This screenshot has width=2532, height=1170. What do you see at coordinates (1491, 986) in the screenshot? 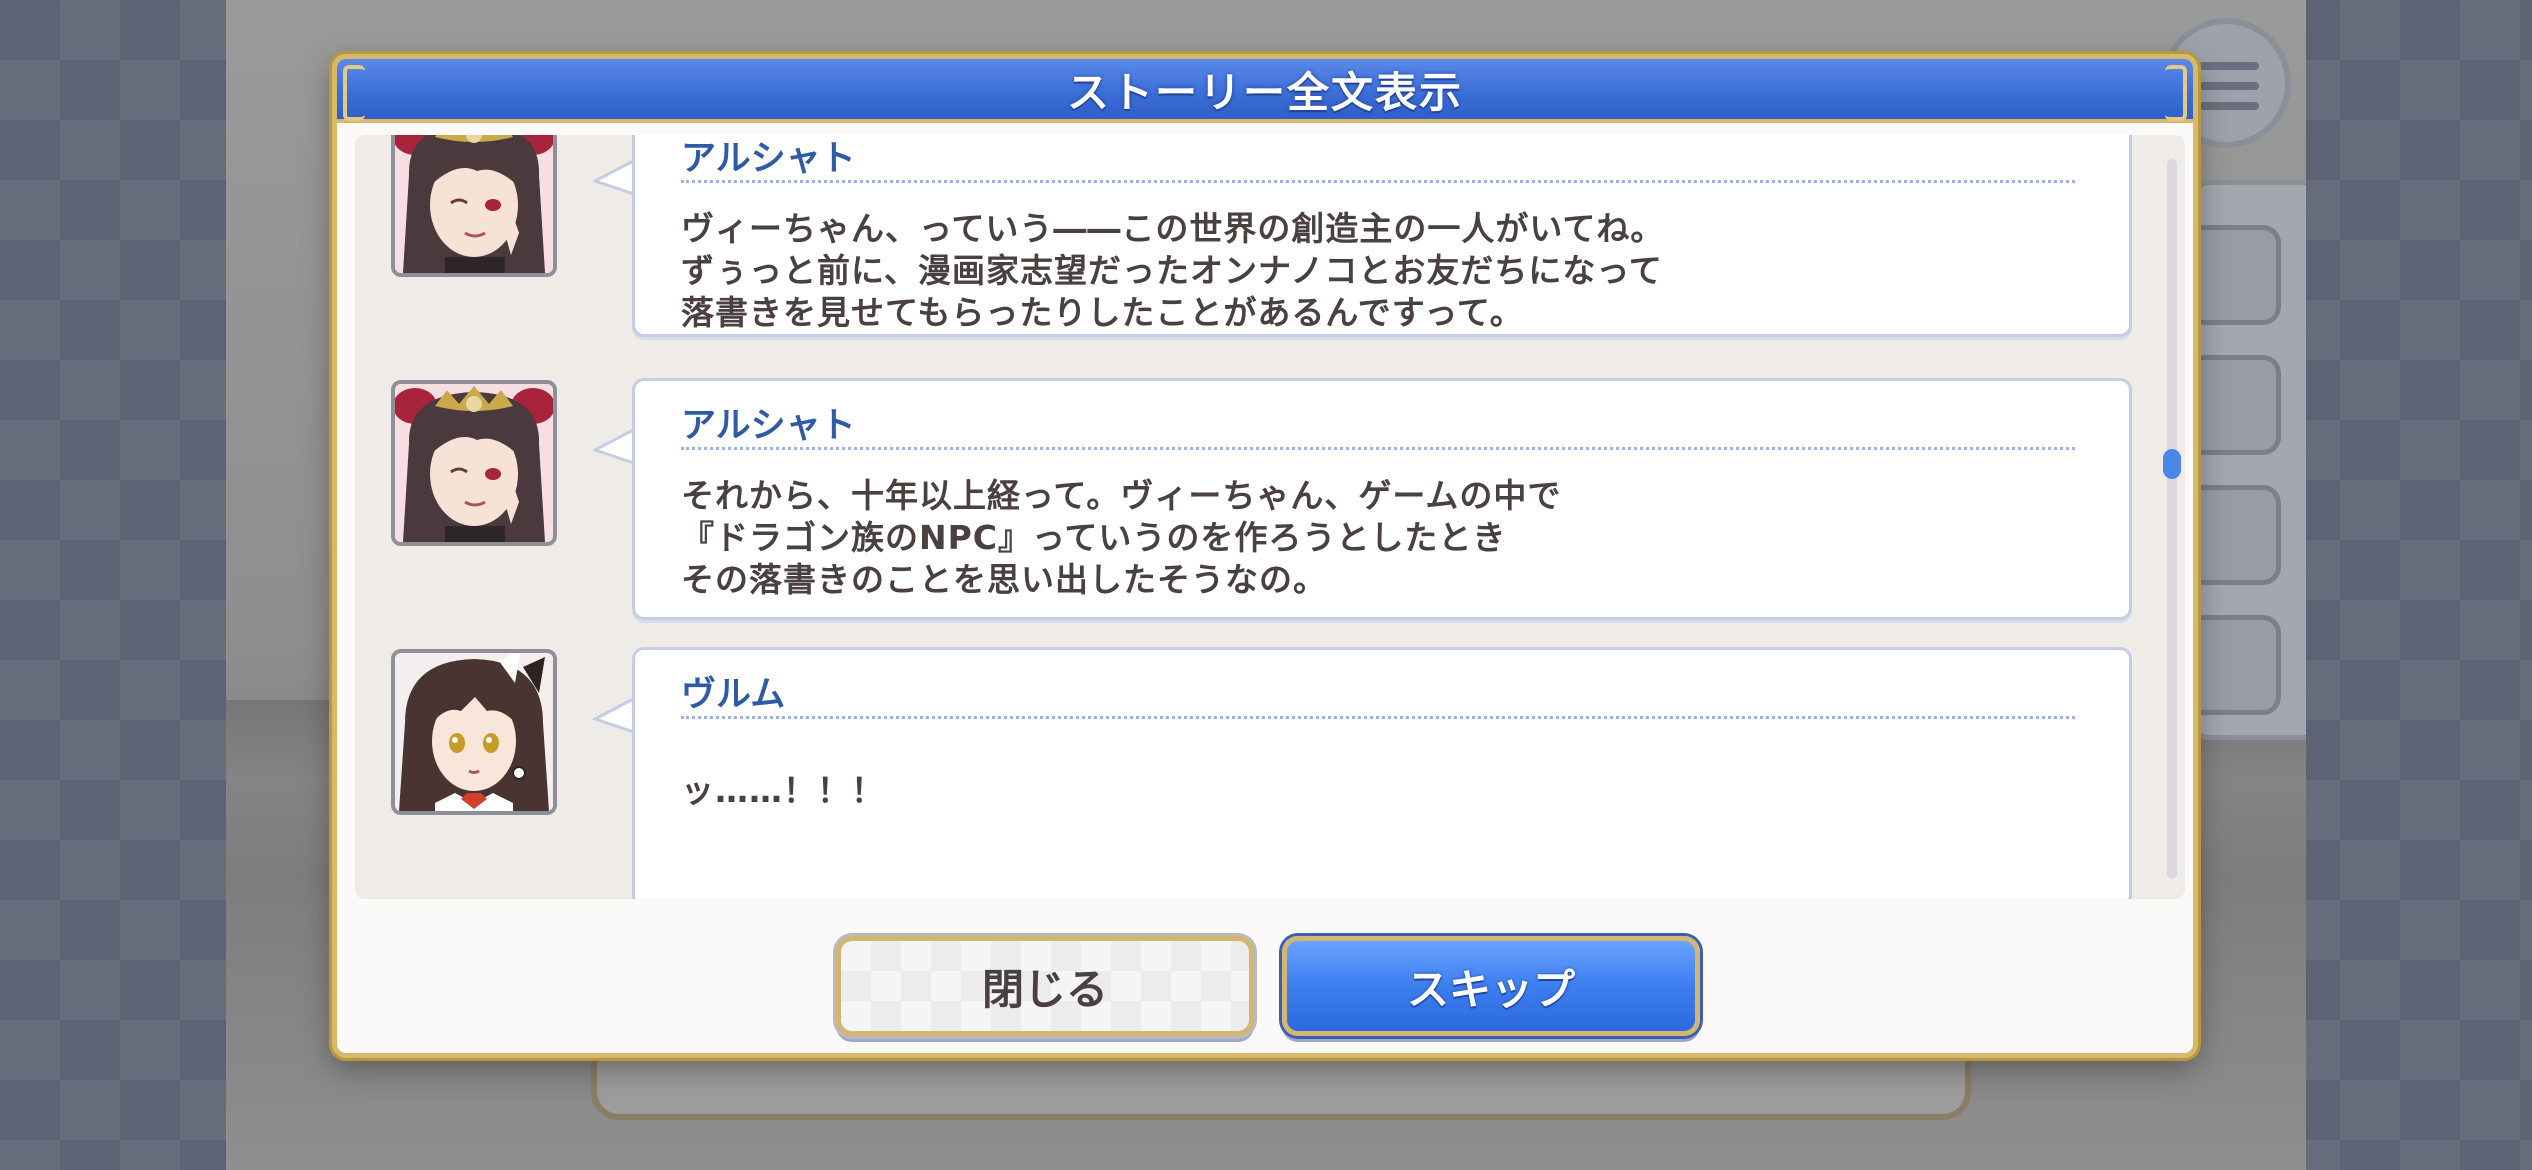
I see `skip-button: スキップ` at bounding box center [1491, 986].